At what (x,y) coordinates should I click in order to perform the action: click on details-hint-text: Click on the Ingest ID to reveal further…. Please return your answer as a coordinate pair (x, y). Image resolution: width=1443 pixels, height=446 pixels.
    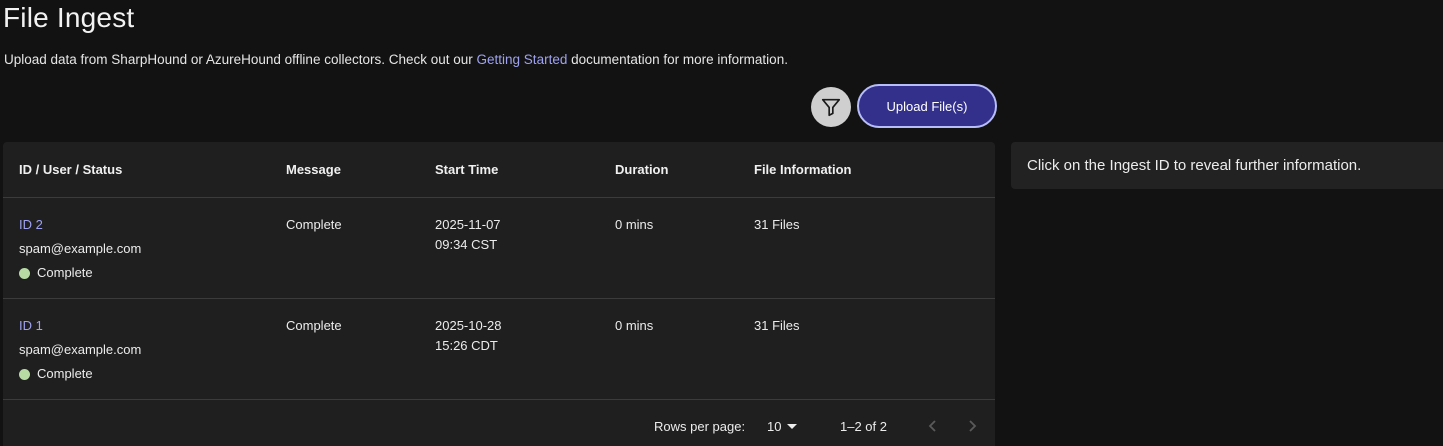
    Looking at the image, I should click on (1194, 165).